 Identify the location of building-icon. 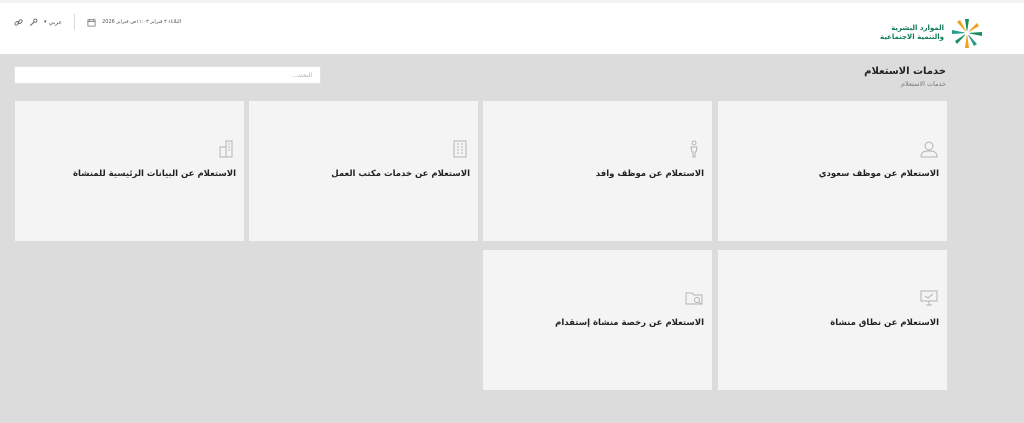
(460, 149).